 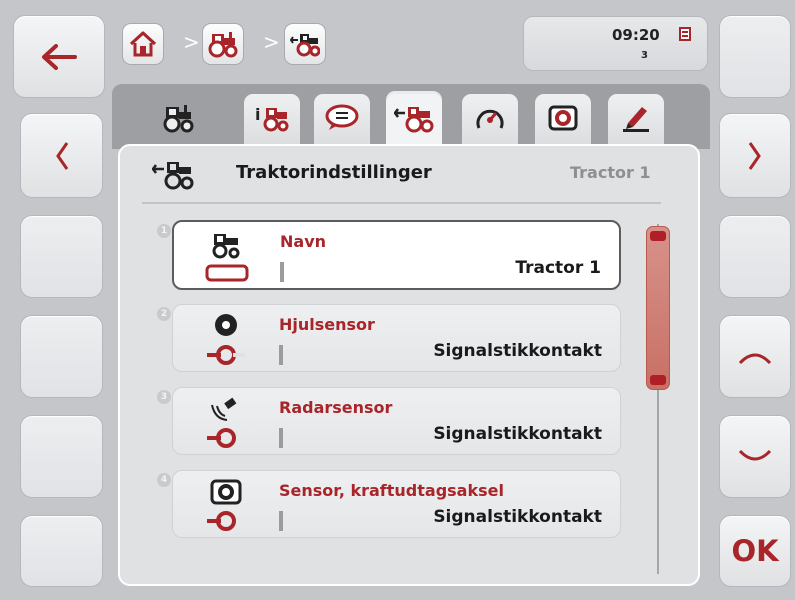 I want to click on row-label: Radarsensor, so click(x=336, y=407).